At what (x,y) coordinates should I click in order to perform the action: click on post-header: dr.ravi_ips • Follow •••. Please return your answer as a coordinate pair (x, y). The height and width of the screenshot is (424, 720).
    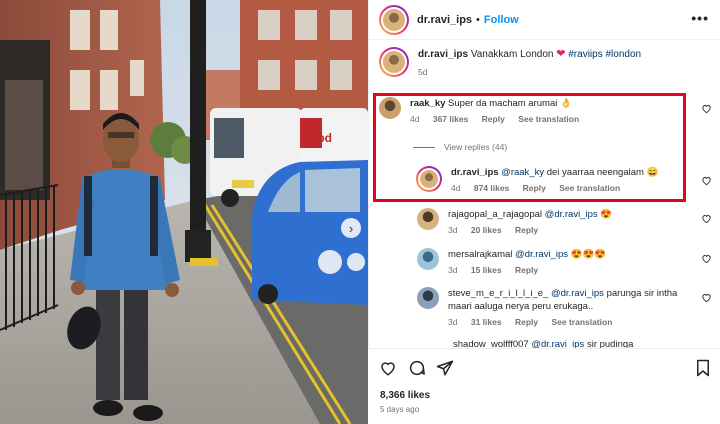
    Looking at the image, I should click on (544, 20).